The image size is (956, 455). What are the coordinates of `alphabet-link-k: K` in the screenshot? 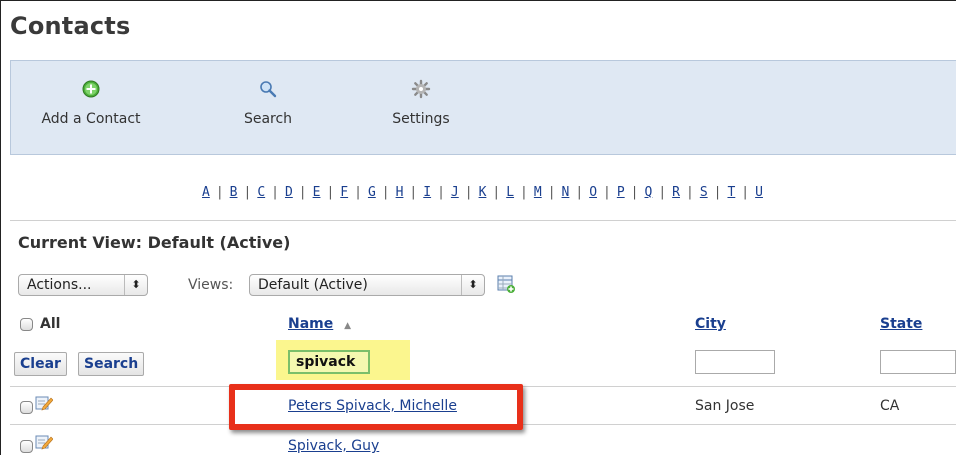 It's located at (483, 192).